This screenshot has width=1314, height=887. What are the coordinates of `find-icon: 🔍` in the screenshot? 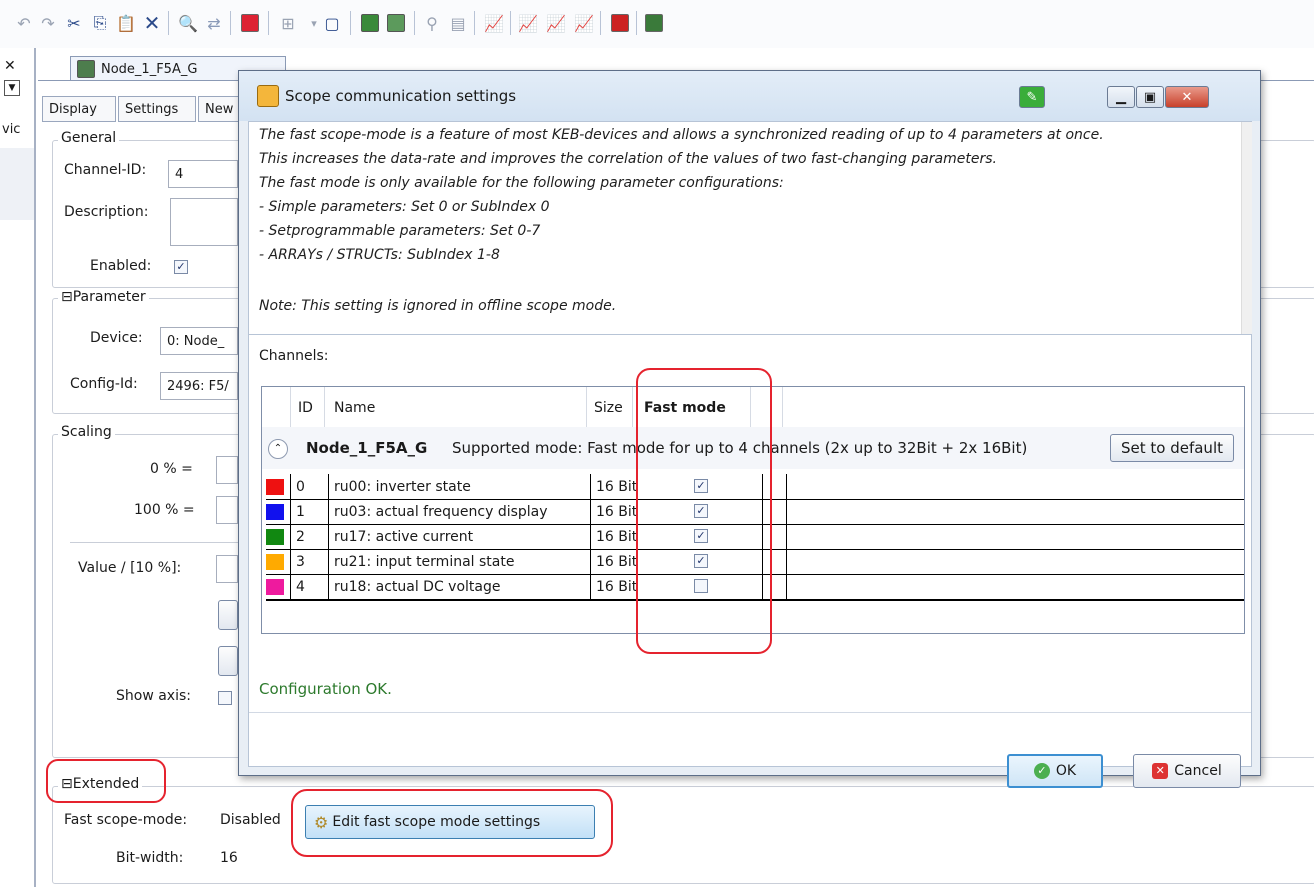 It's located at (188, 23).